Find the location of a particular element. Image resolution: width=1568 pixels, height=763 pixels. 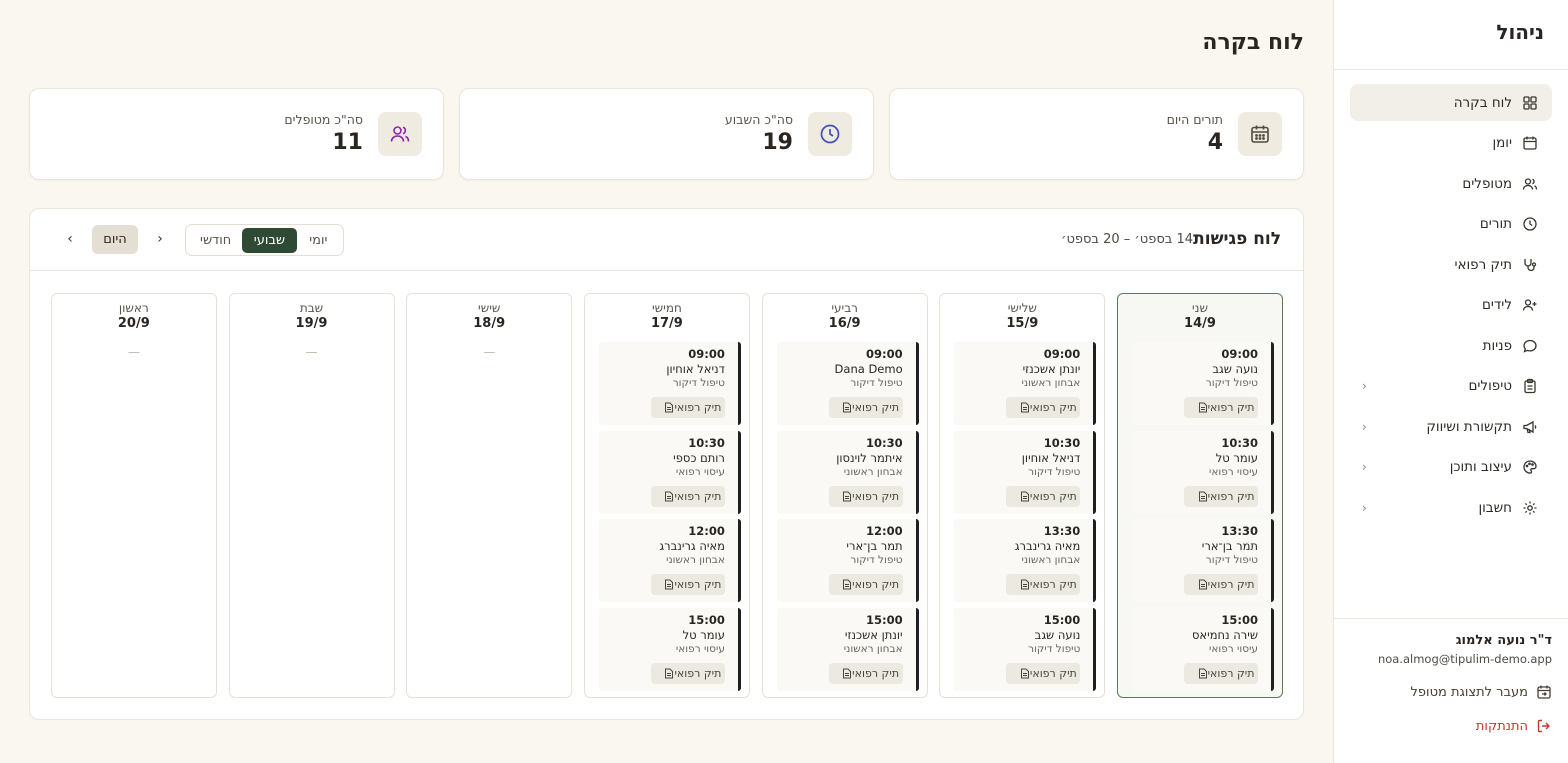

day-name: שישי is located at coordinates (489, 308).